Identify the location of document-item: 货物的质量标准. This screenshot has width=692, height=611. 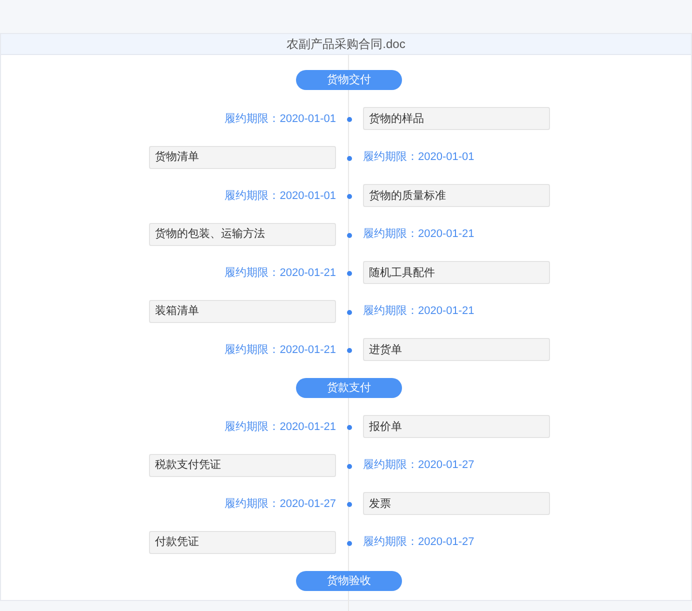
(456, 196).